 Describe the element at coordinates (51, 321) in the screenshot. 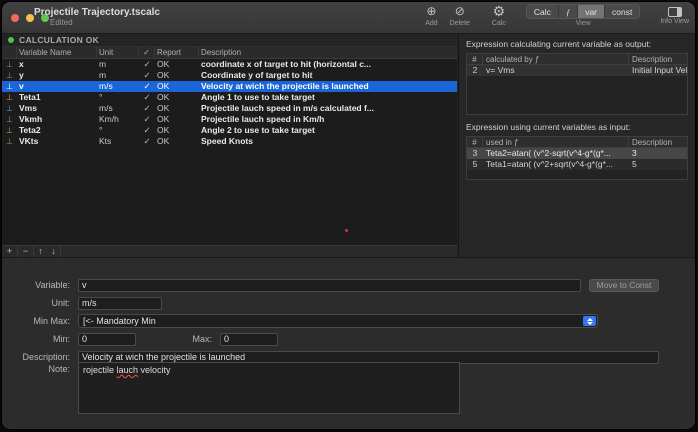

I see `minmax-label: Min Max:` at that location.